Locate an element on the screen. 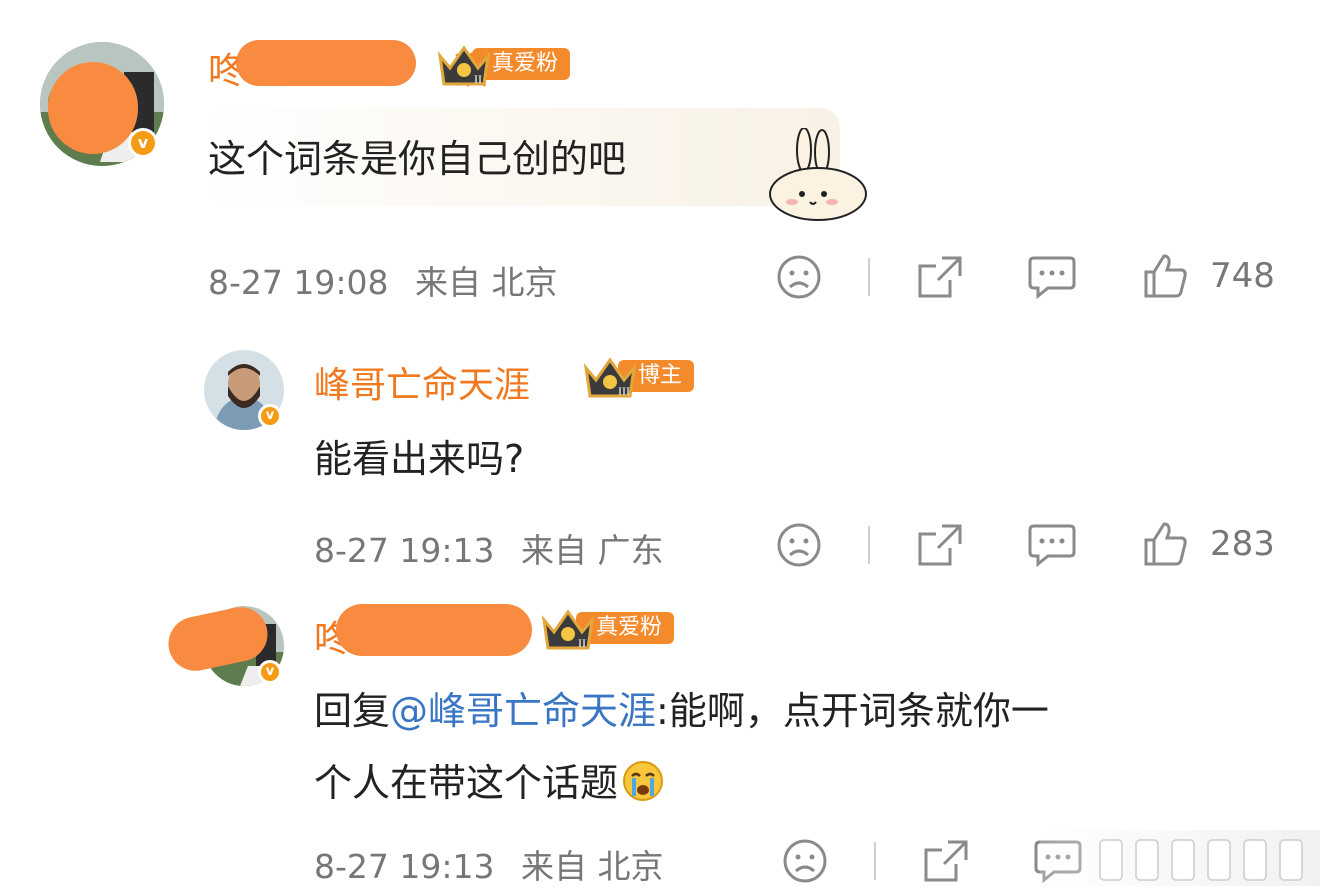  comment-meta: 8-27 19:08 来自 北京 is located at coordinates (383, 280).